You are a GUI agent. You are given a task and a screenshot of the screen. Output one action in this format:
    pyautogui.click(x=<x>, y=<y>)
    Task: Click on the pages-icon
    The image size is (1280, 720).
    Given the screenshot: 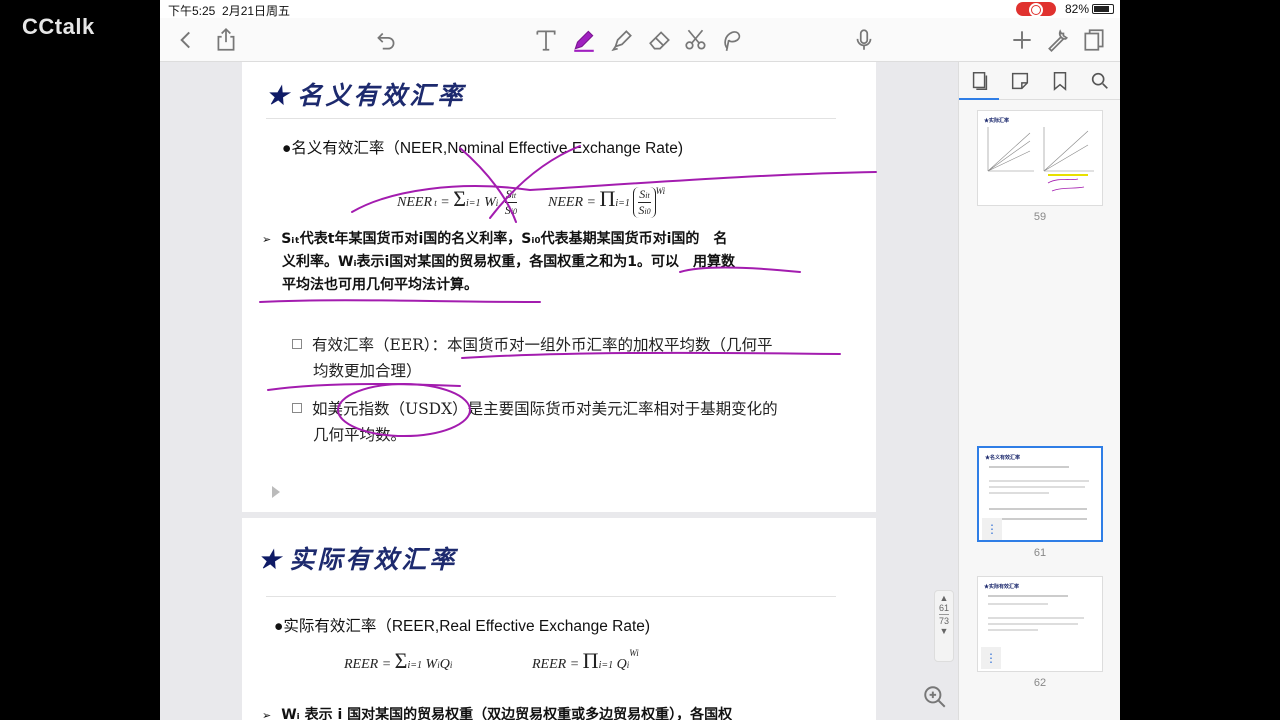 What is the action you would take?
    pyautogui.click(x=1094, y=40)
    